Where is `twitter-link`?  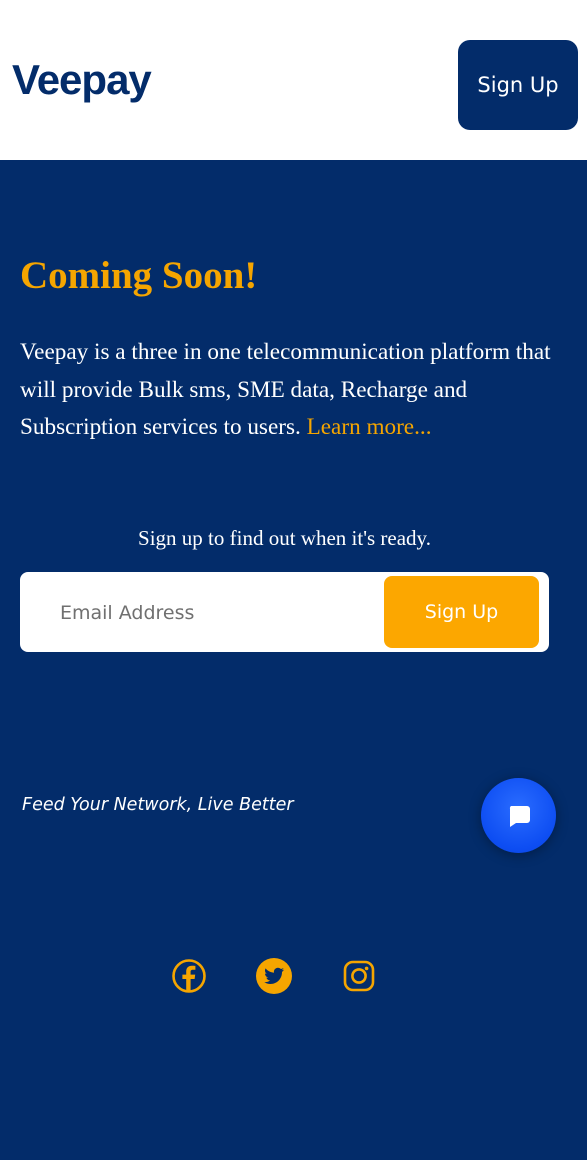
twitter-link is located at coordinates (274, 976).